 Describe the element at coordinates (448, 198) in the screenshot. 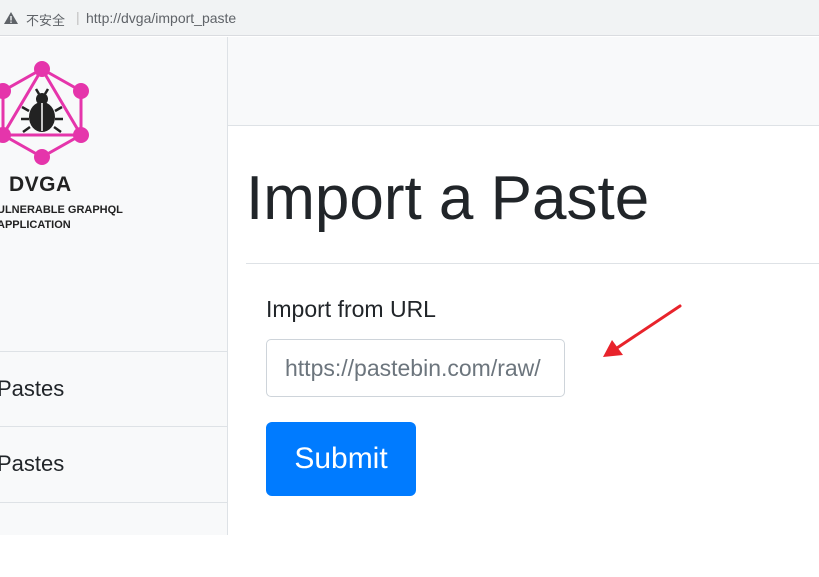

I see `page-title: Import a Paste` at that location.